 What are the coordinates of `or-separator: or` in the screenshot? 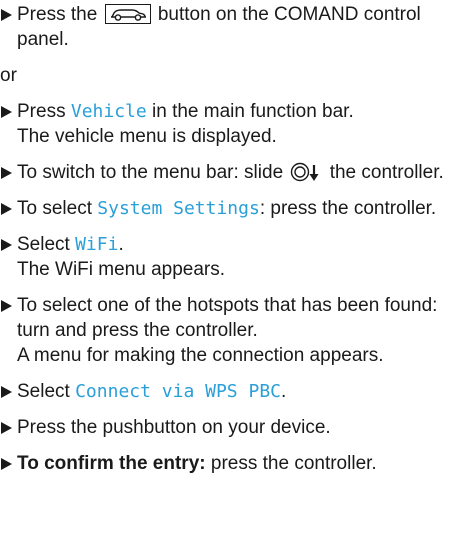 It's located at (8, 75).